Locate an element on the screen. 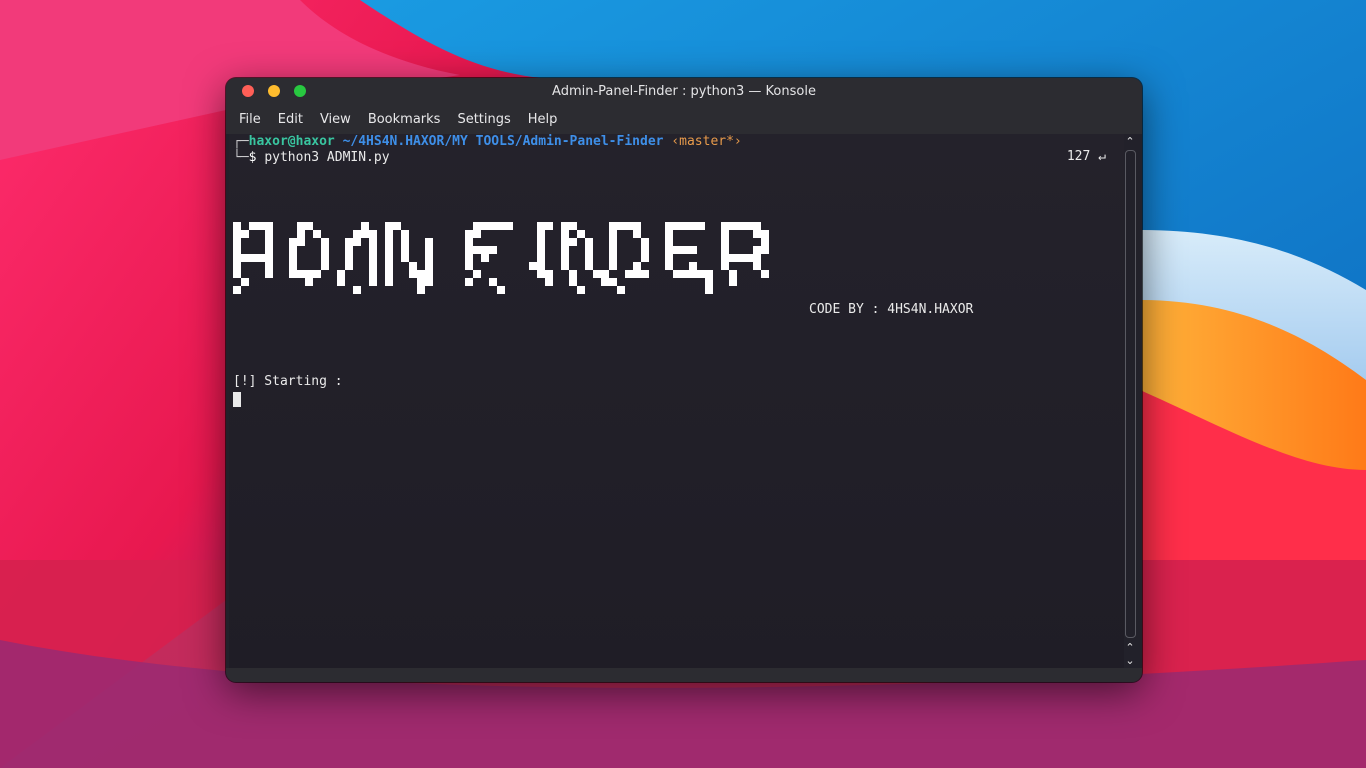  scroll-track is located at coordinates (1130, 394).